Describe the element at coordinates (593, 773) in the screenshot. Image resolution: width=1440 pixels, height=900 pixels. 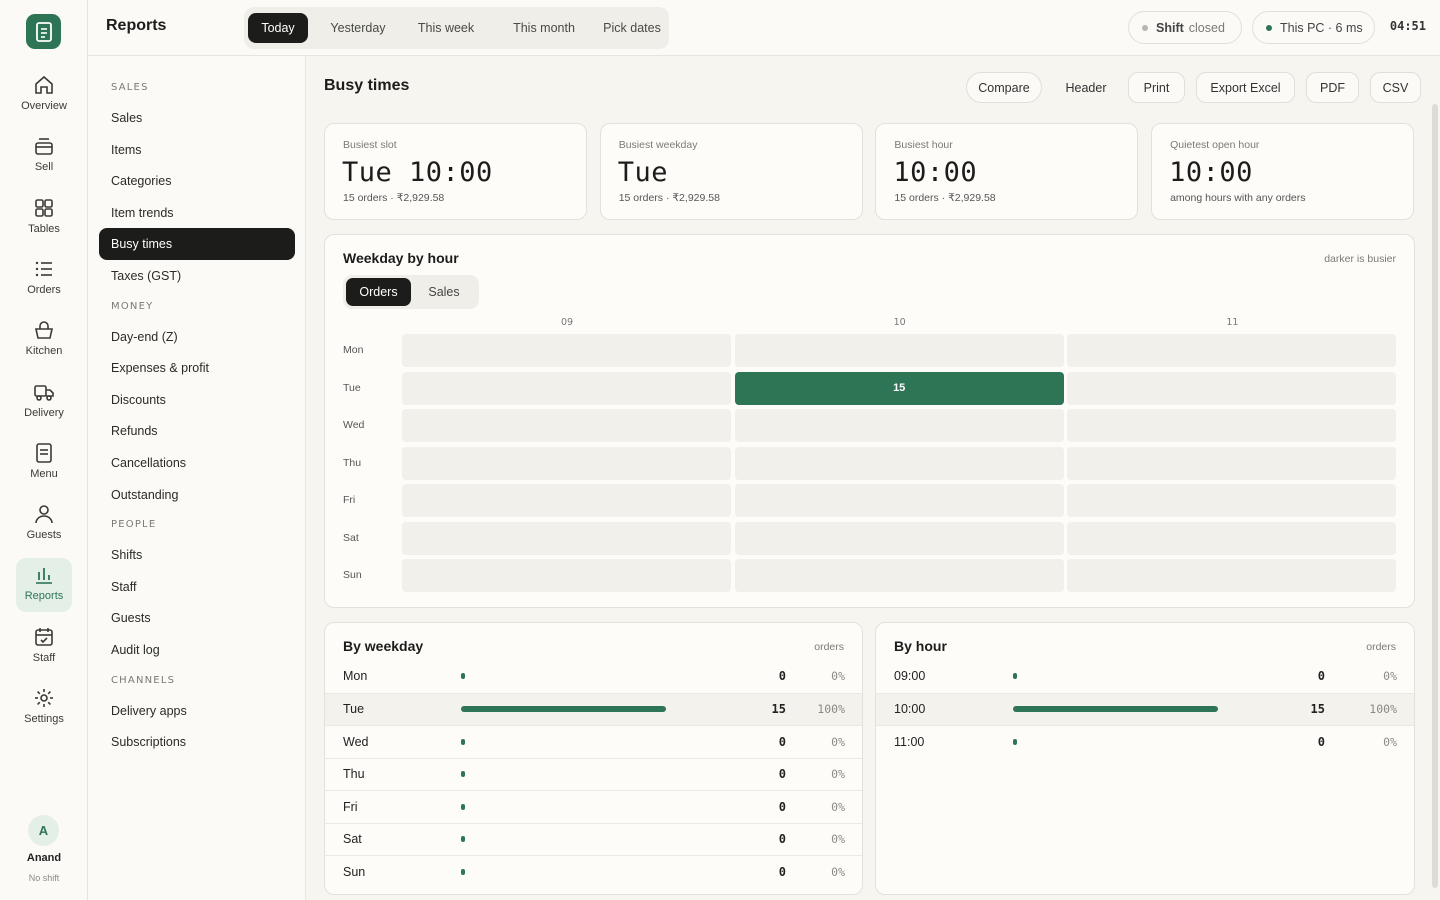
I see `bar-row: Thu 0 0%` at that location.